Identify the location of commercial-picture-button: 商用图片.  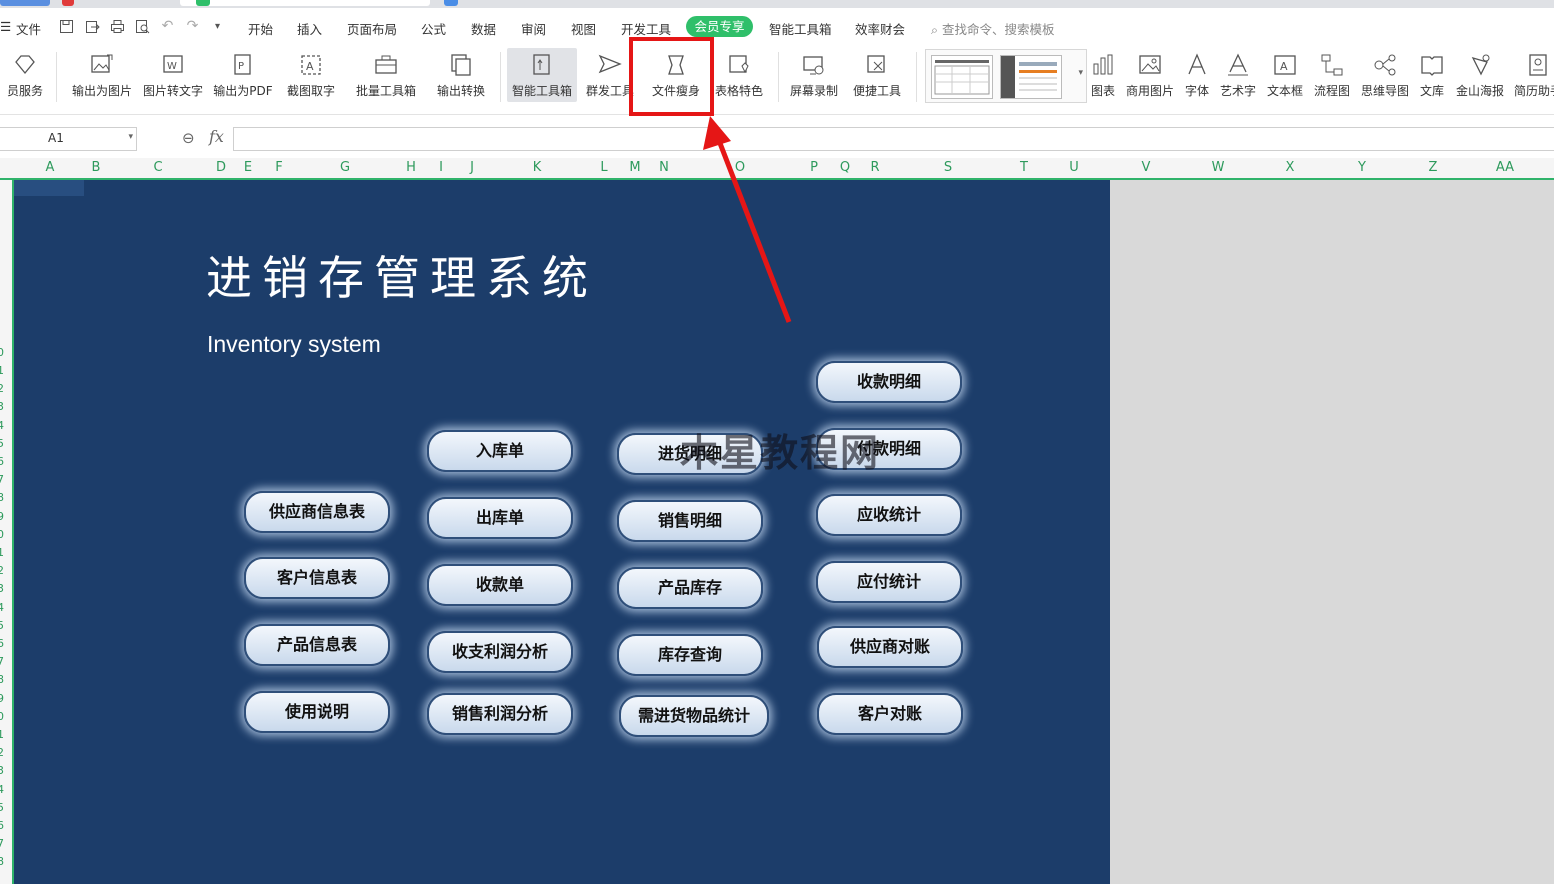
(1150, 75).